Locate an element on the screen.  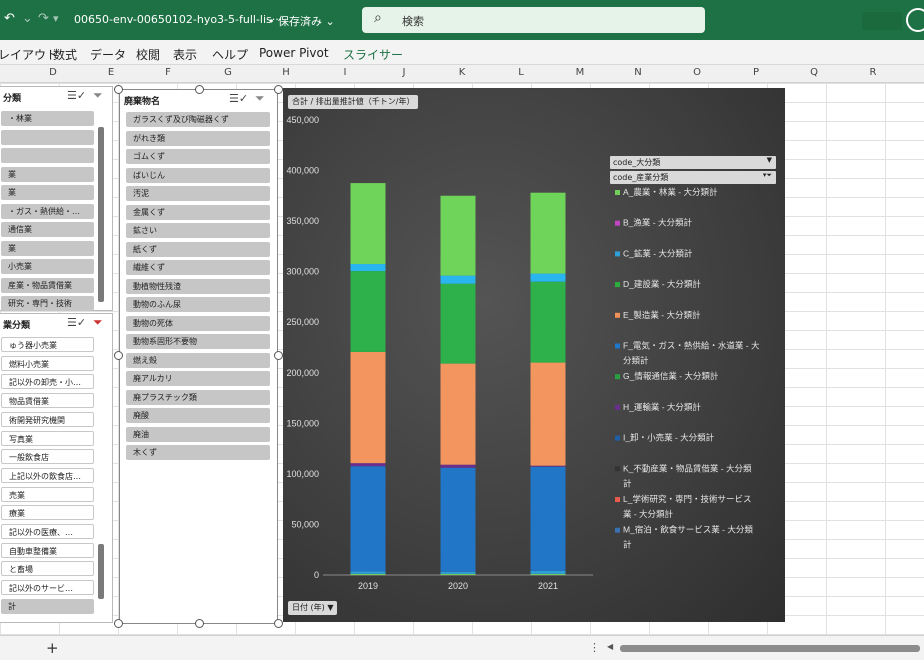
tab-power-pivot: Power Pivot is located at coordinates (294, 53).